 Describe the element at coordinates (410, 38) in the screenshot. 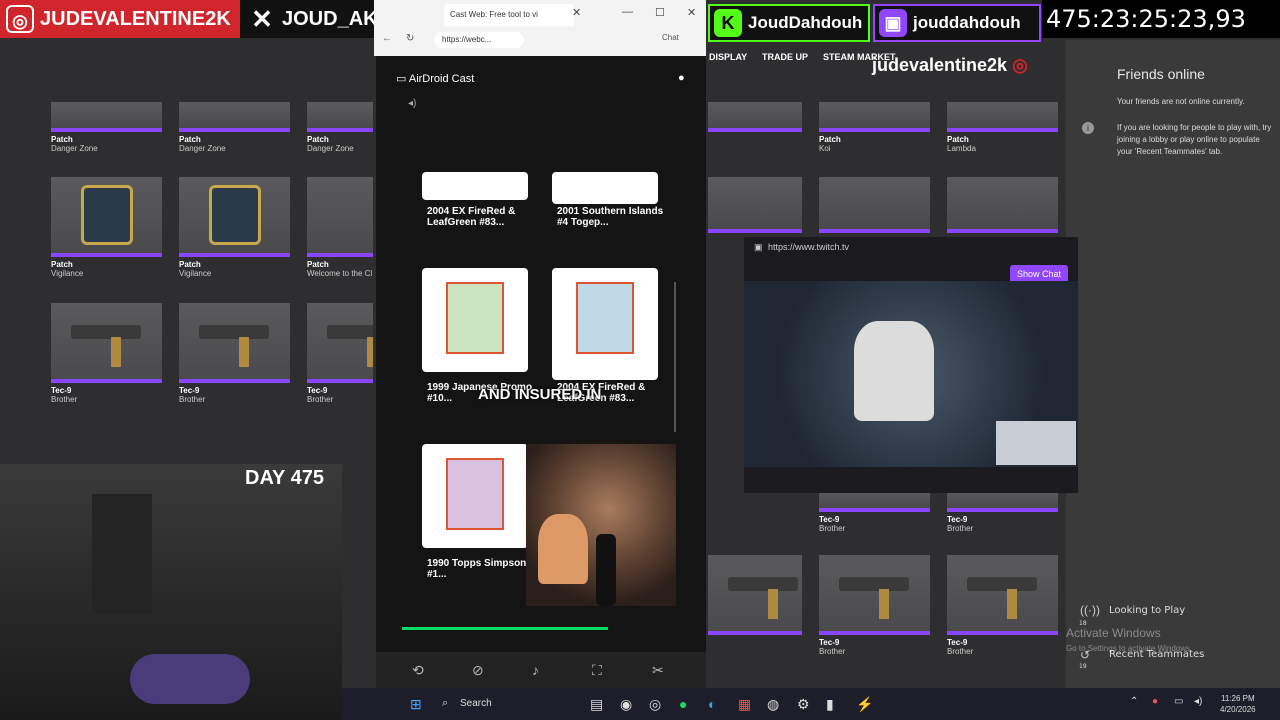

I see `refresh-icon: ↻` at that location.